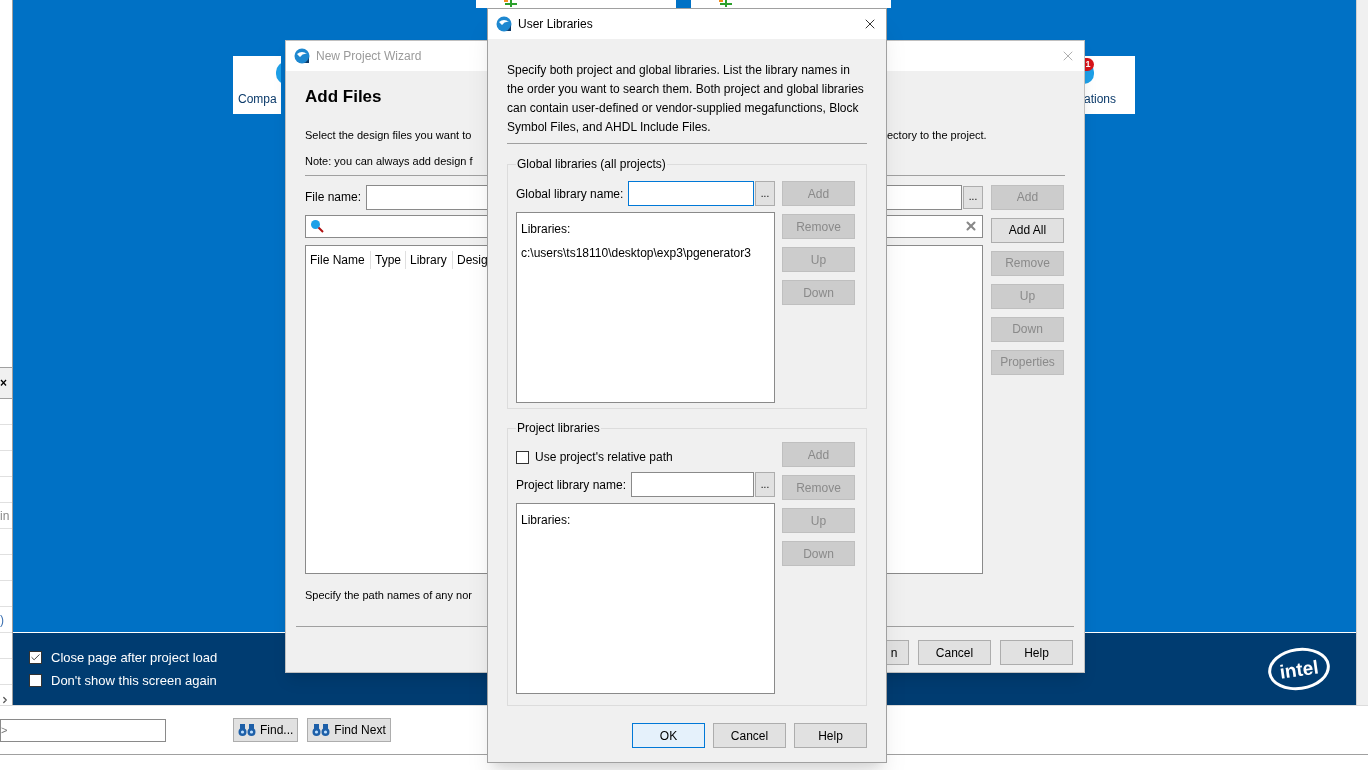 The image size is (1368, 770). I want to click on group-title: Global libraries (all projects), so click(591, 164).